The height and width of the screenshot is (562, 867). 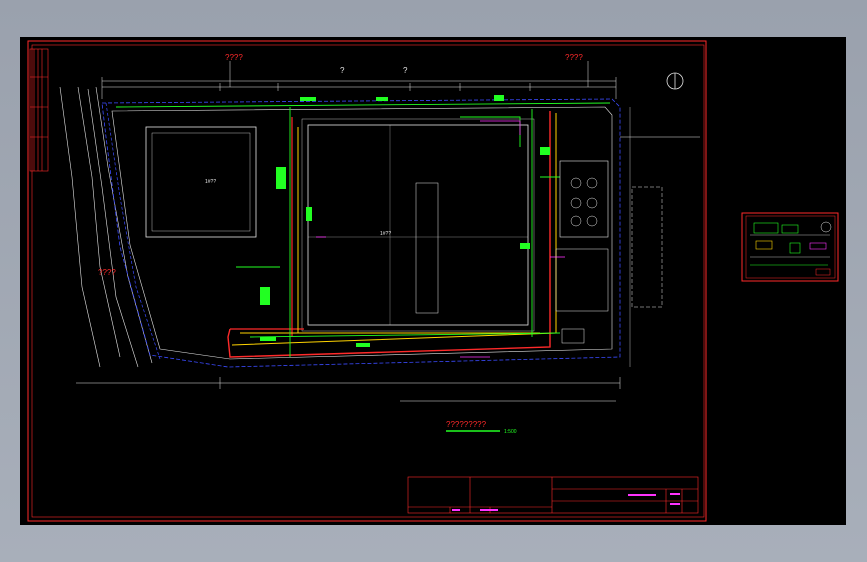 What do you see at coordinates (566, 502) in the screenshot?
I see `title-block-marks` at bounding box center [566, 502].